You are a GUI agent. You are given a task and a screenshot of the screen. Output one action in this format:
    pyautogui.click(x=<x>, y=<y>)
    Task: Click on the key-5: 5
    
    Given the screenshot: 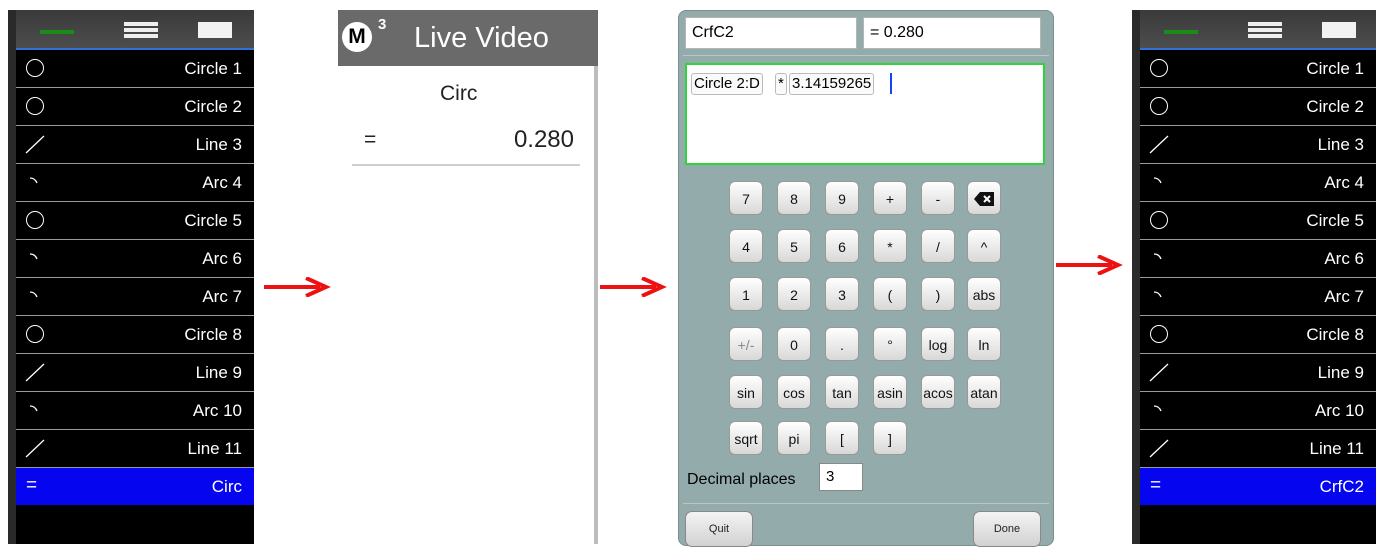 What is the action you would take?
    pyautogui.click(x=794, y=246)
    